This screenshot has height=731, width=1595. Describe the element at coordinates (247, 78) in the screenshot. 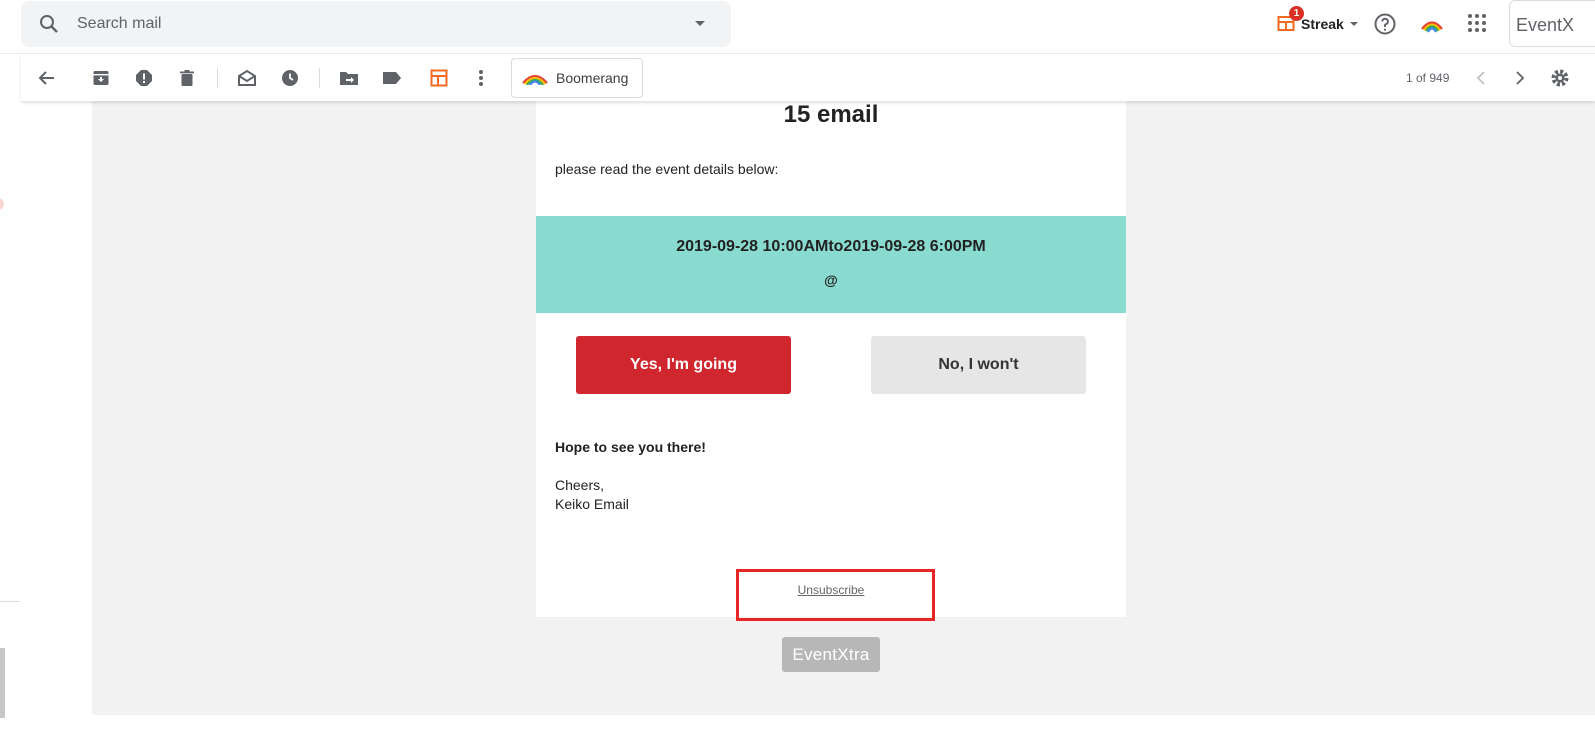

I see `mark-unread-icon` at that location.